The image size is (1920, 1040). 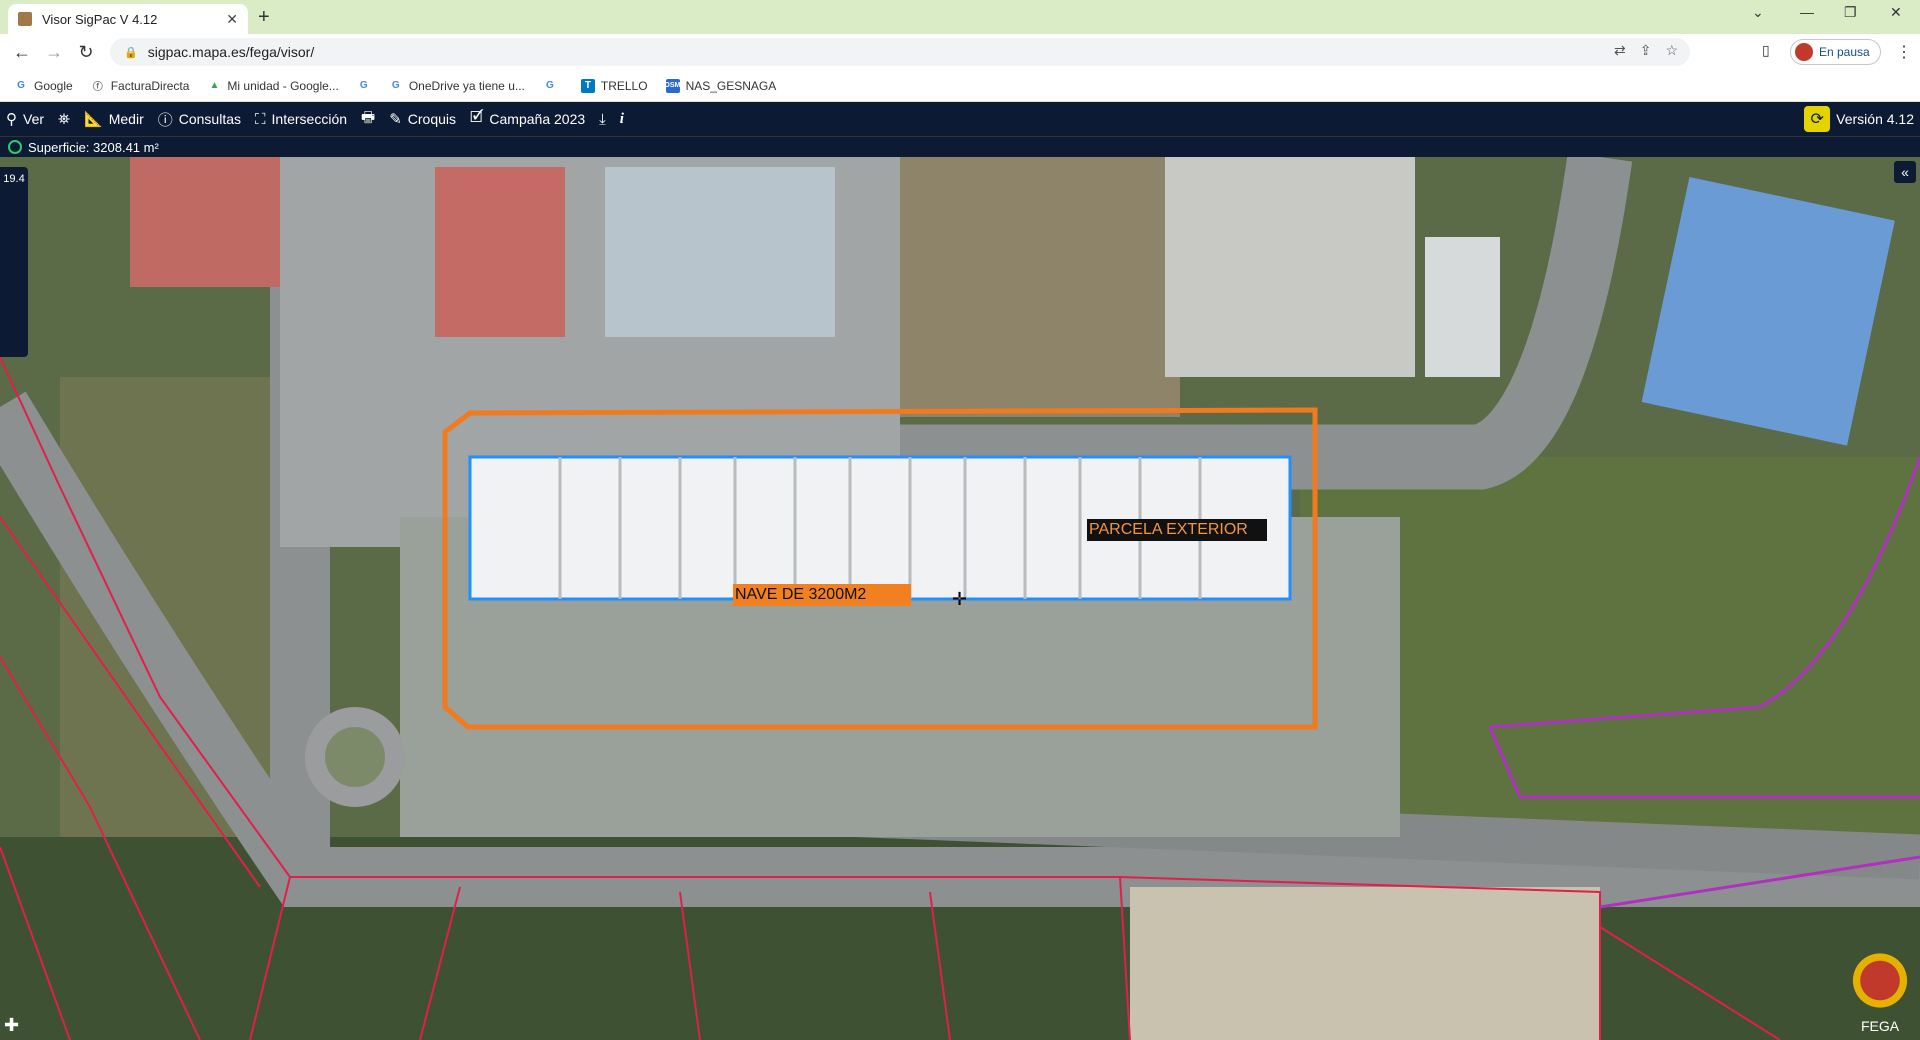 I want to click on bookmark-label: TRELLO, so click(x=624, y=85).